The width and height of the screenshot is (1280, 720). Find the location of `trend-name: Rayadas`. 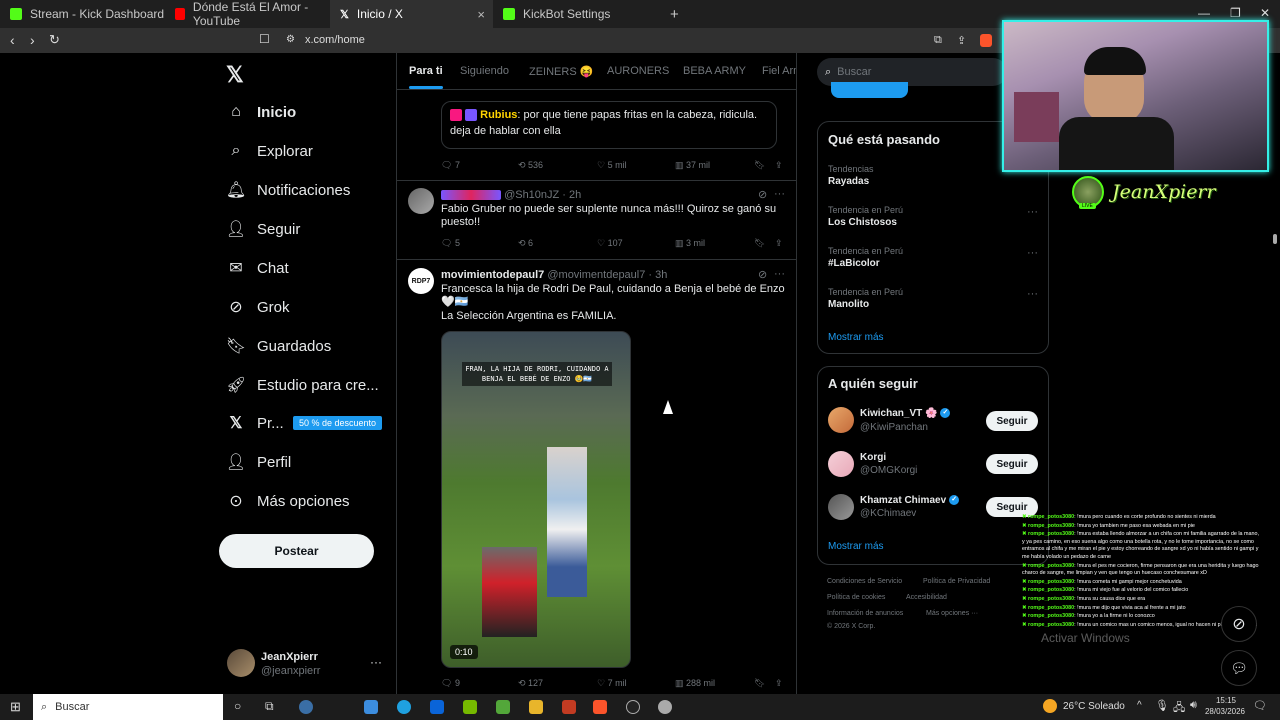

trend-name: Rayadas is located at coordinates (848, 181).